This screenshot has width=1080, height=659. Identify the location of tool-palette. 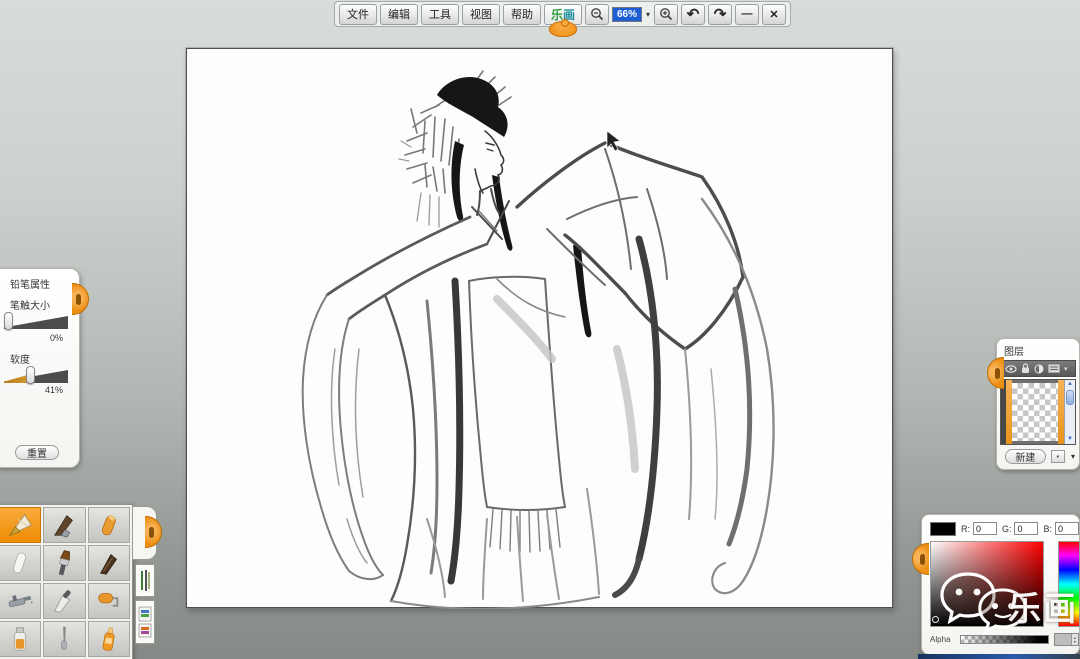
(81, 581).